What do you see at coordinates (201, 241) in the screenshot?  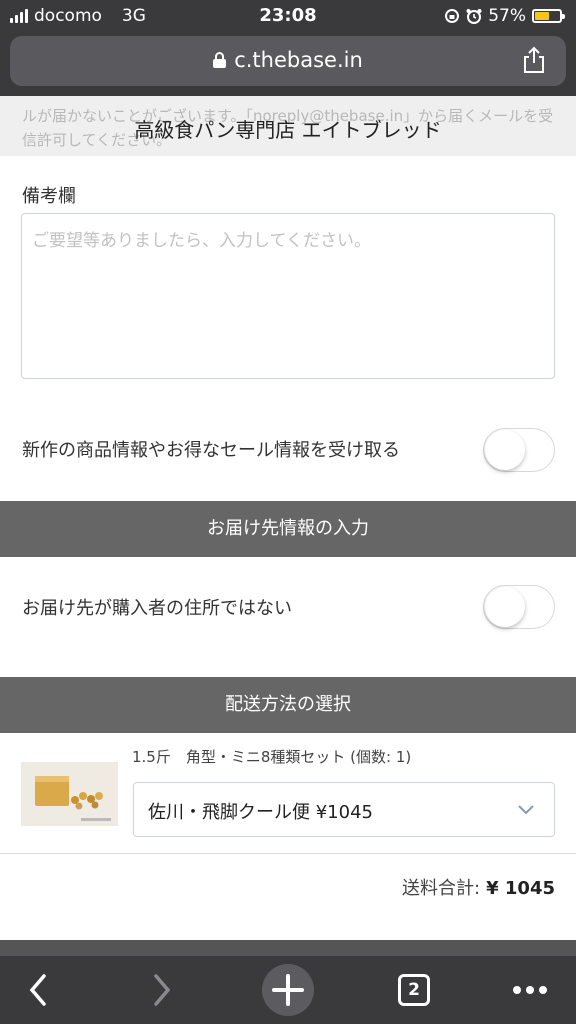 I see `remarks-placeholder: ご要望等ありましたら、入力してください。` at bounding box center [201, 241].